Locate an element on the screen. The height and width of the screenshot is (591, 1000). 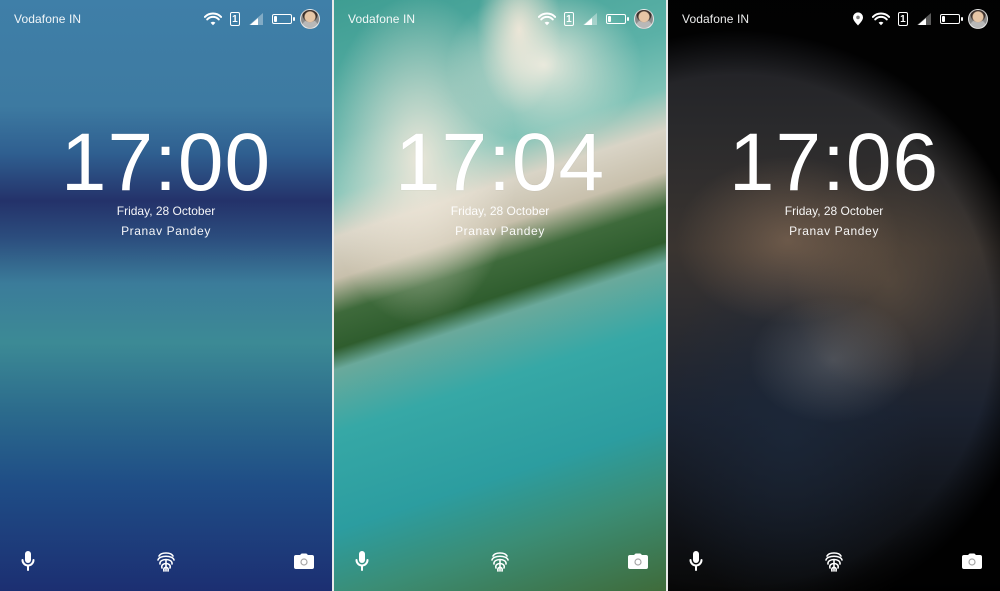
lockscreen-clock: 17:04 is located at coordinates (500, 162).